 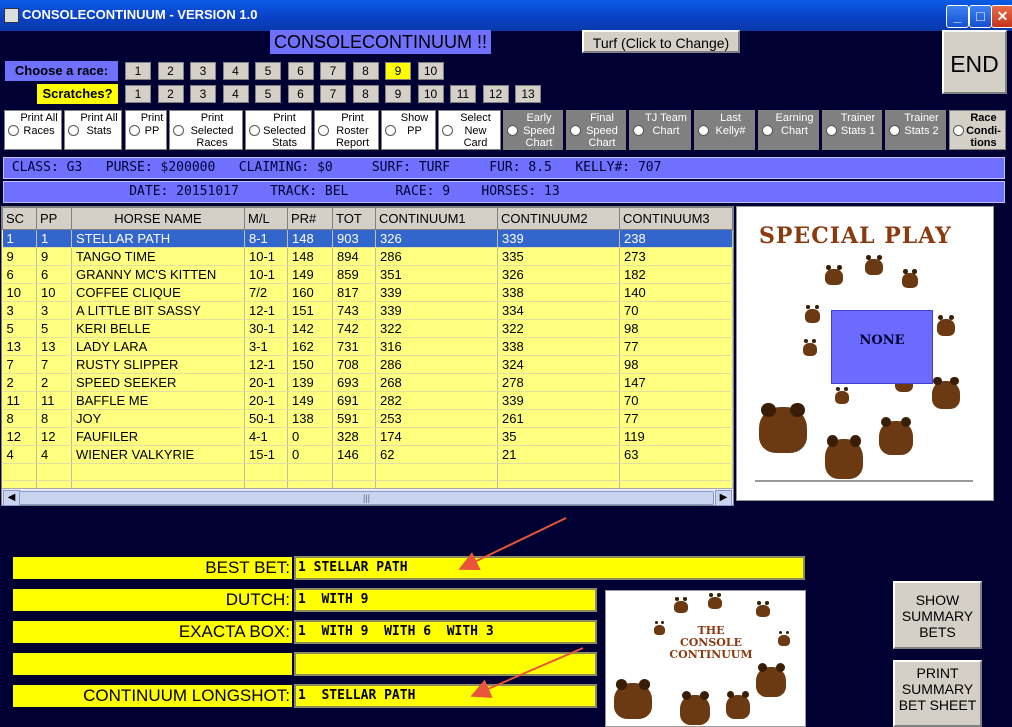 What do you see at coordinates (527, 672) in the screenshot?
I see `arrow-to-longshot` at bounding box center [527, 672].